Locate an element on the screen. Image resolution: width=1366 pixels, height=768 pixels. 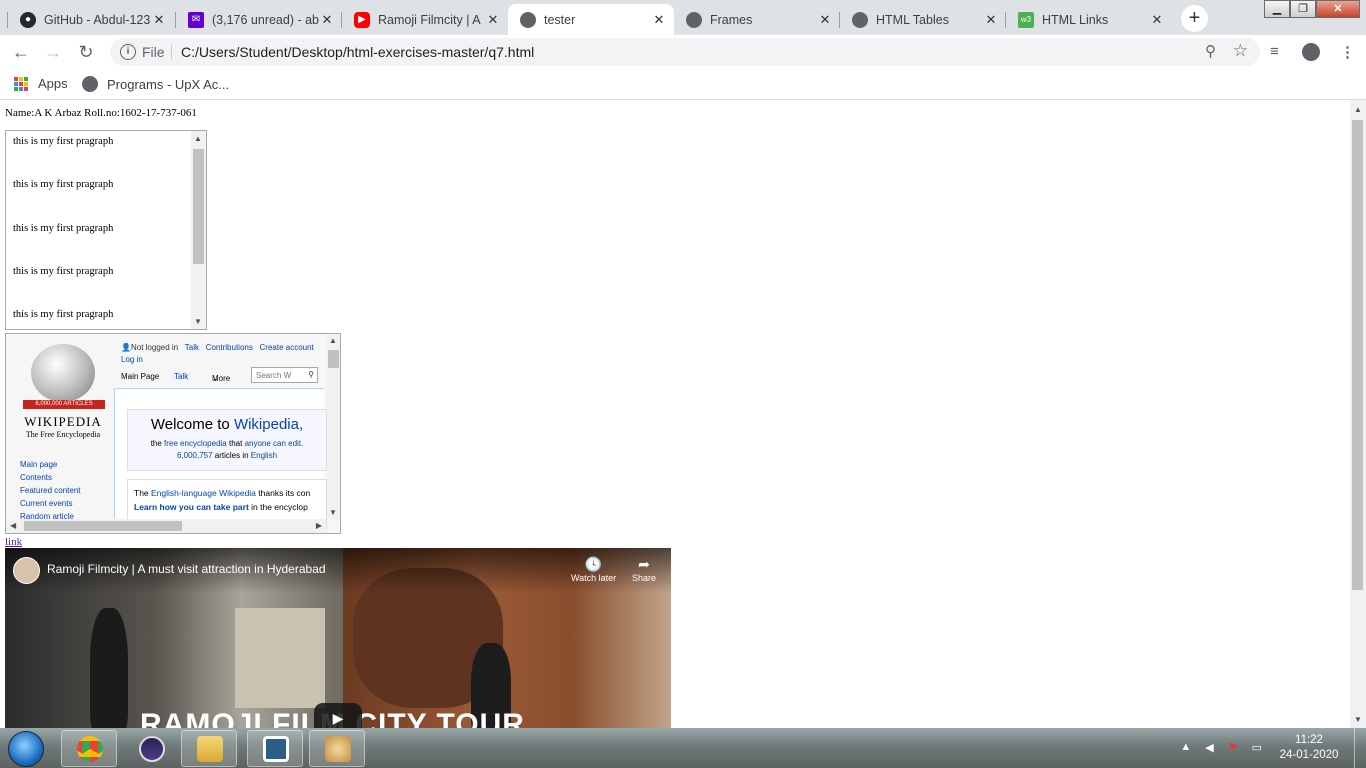
iframe-vertical-scrollbar: ▲ ▼ is located at coordinates (333, 426).